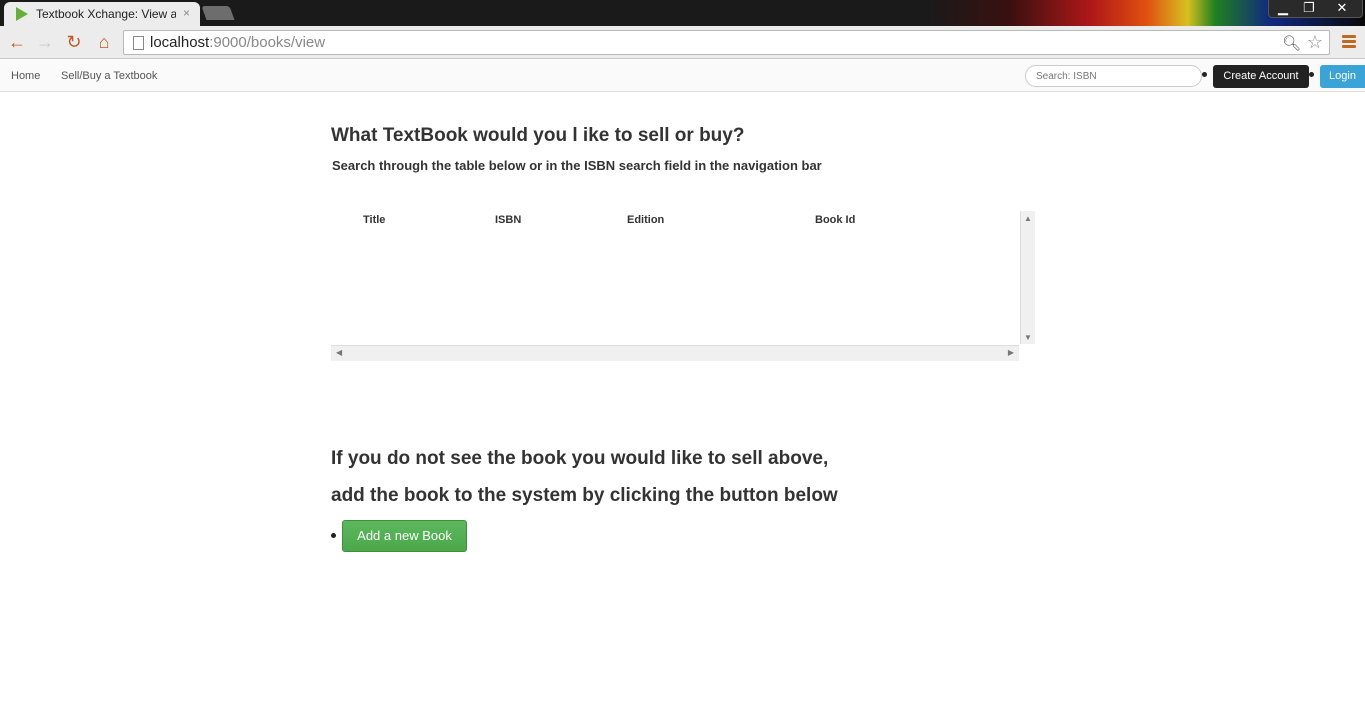 The height and width of the screenshot is (727, 1365). What do you see at coordinates (186, 13) in the screenshot?
I see `tab-close-icon: ×` at bounding box center [186, 13].